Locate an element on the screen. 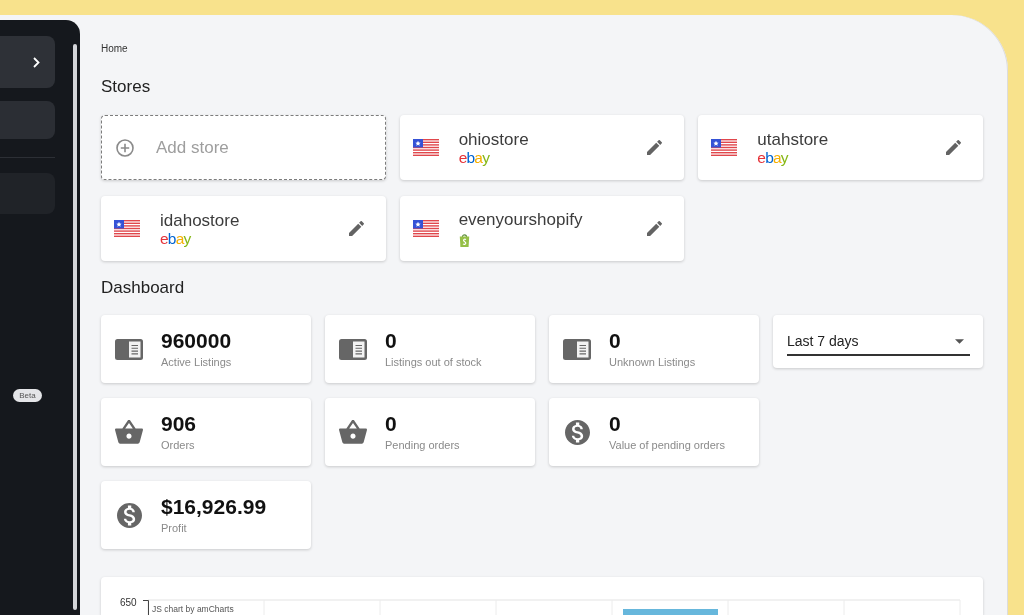 The width and height of the screenshot is (1024, 615). stat-value: $16,926.99 is located at coordinates (214, 507).